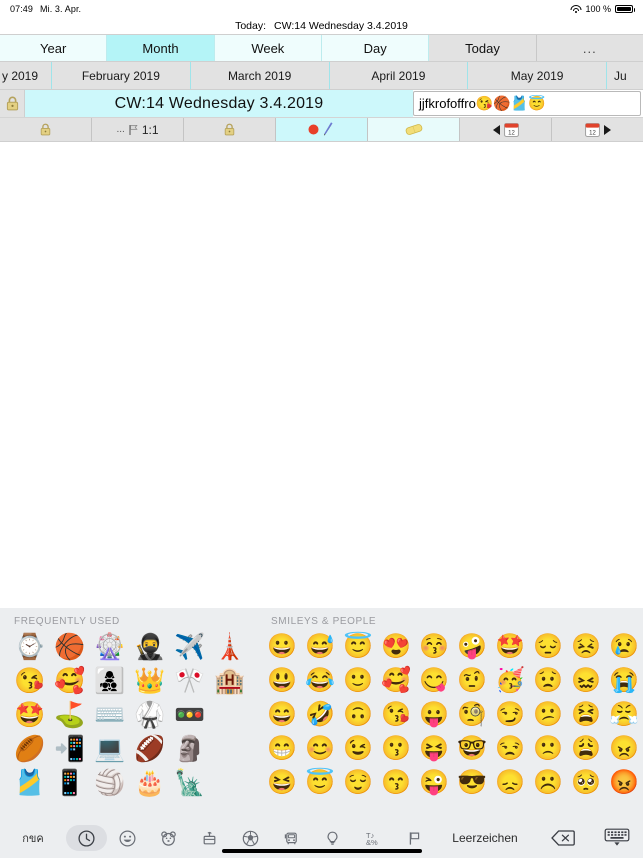 The image size is (643, 858). Describe the element at coordinates (209, 838) in the screenshot. I see `food-category-button` at that location.